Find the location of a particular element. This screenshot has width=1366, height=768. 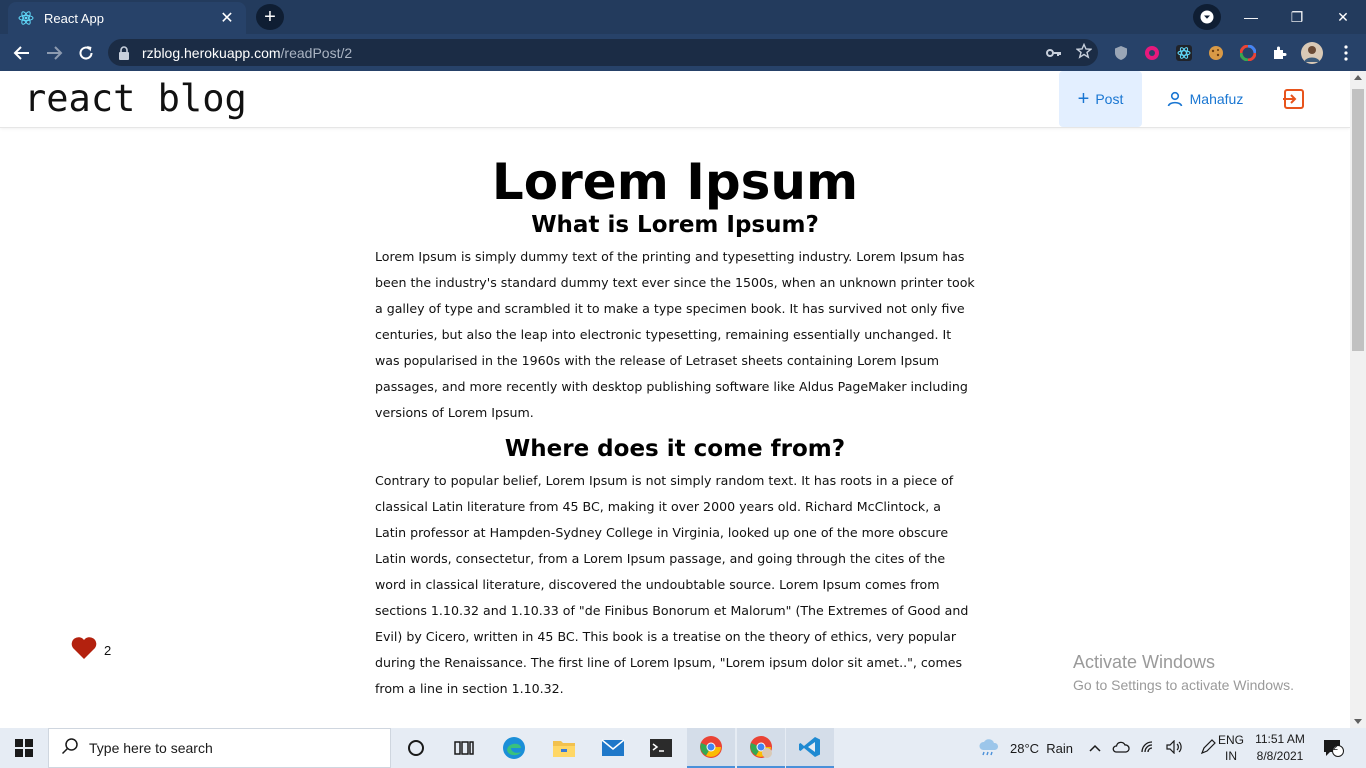

weather-widget: 28°C Rain is located at coordinates (1025, 748).